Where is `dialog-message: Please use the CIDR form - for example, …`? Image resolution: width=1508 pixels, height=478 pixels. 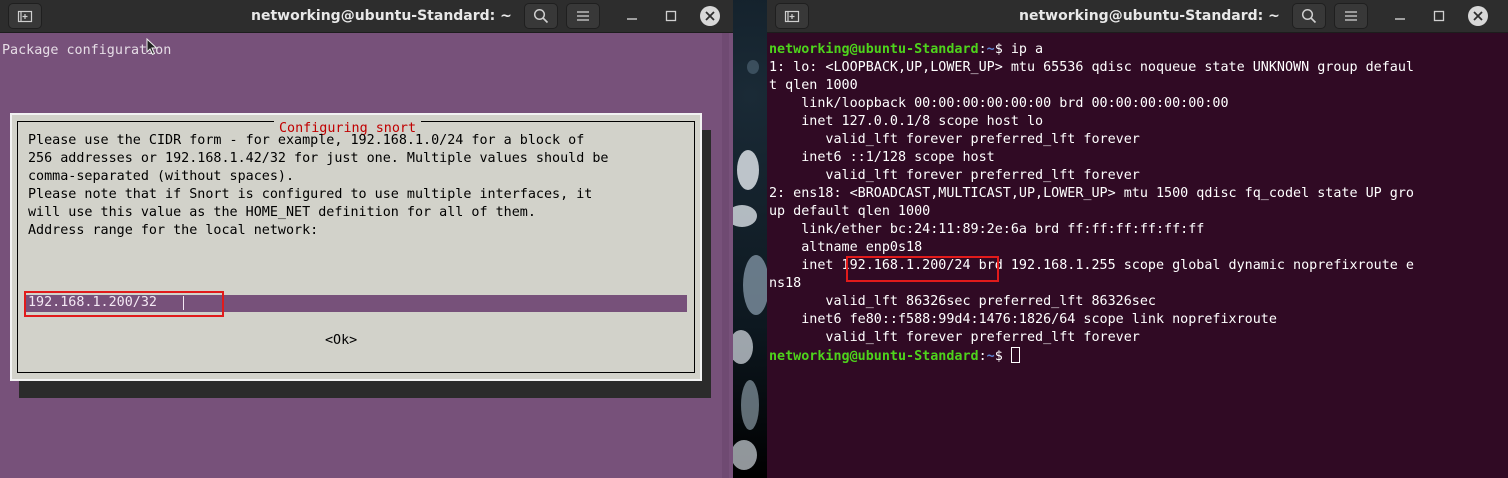
dialog-message: Please use the CIDR form - for example, … is located at coordinates (318, 186).